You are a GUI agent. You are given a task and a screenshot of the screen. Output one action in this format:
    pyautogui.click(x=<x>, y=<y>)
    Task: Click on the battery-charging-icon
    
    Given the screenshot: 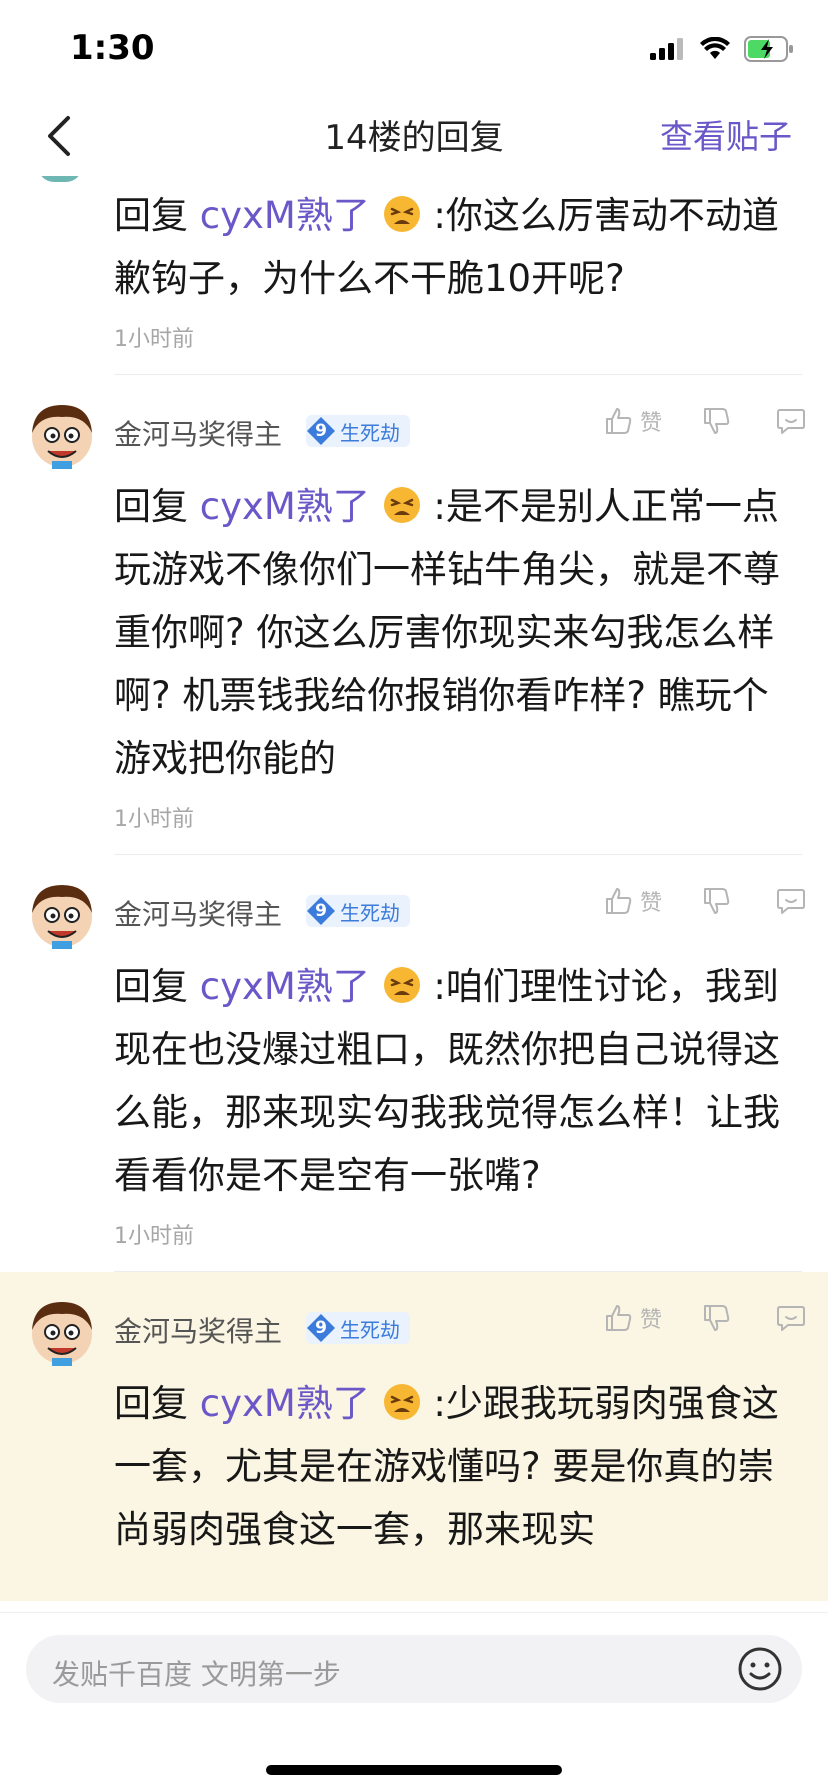 What is the action you would take?
    pyautogui.click(x=768, y=49)
    